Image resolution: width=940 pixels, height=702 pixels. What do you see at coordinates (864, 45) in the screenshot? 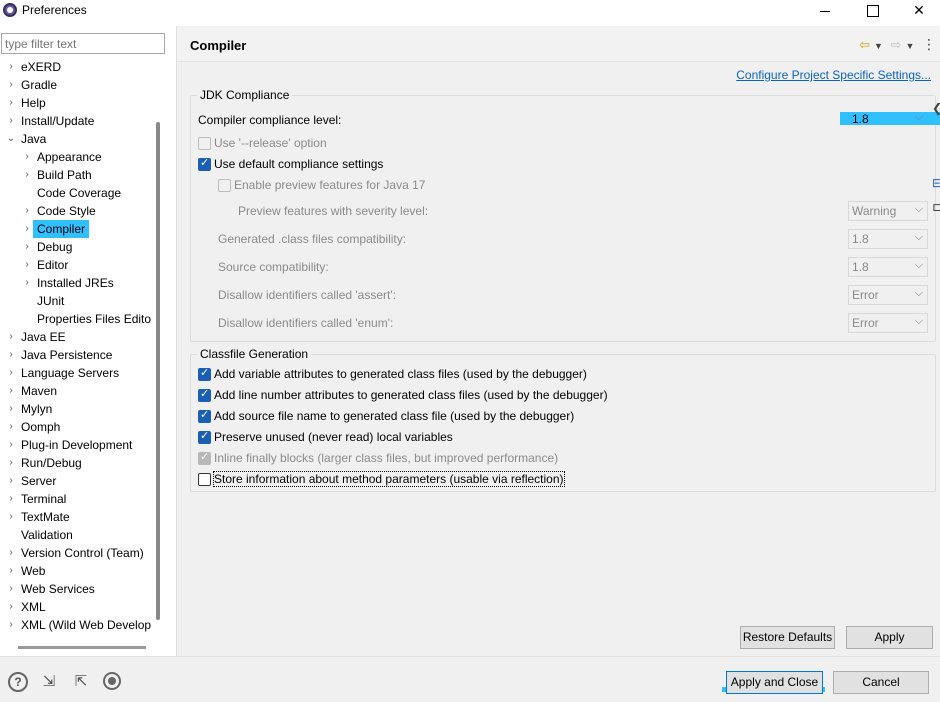
I see `back-arrow-icon: ⇦` at bounding box center [864, 45].